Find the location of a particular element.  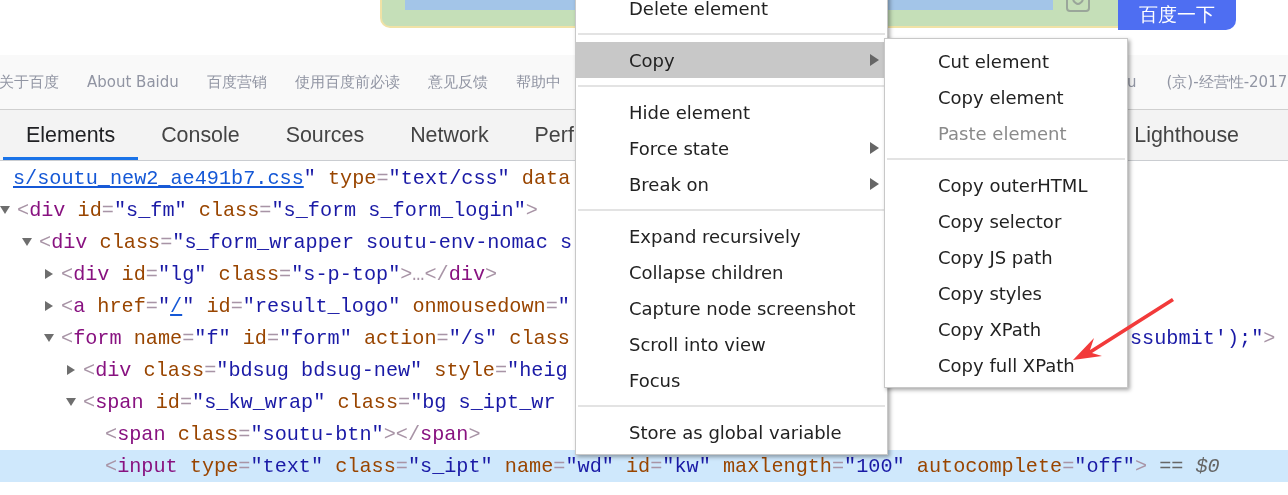

code-line: <input type="text" class="s_ipt" name="wd" id="kw" maxlength="100" autocomplete="off"> == $0 is located at coordinates (662, 466).